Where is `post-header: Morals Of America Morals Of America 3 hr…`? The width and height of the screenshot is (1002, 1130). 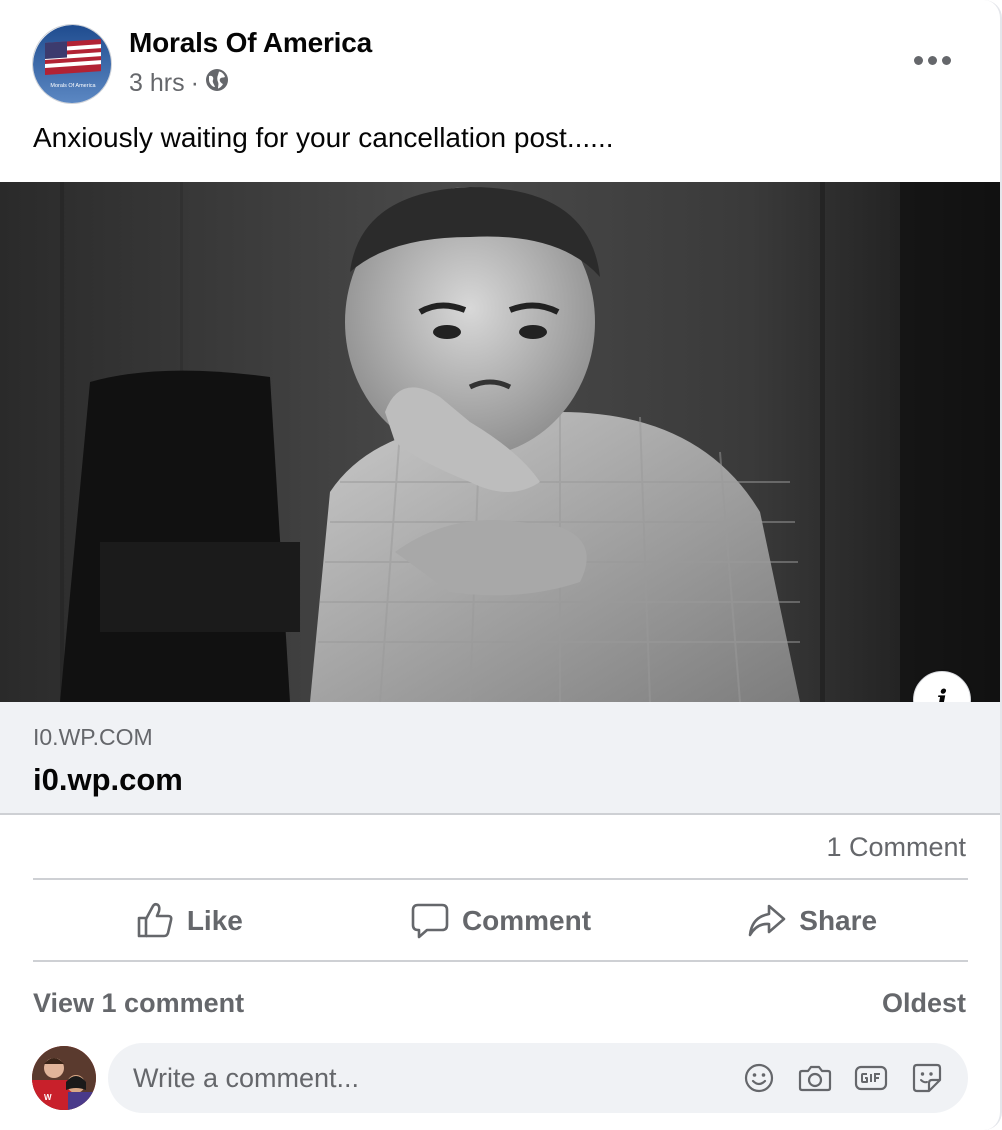
post-header: Morals Of America Morals Of America 3 hr… is located at coordinates (500, 57).